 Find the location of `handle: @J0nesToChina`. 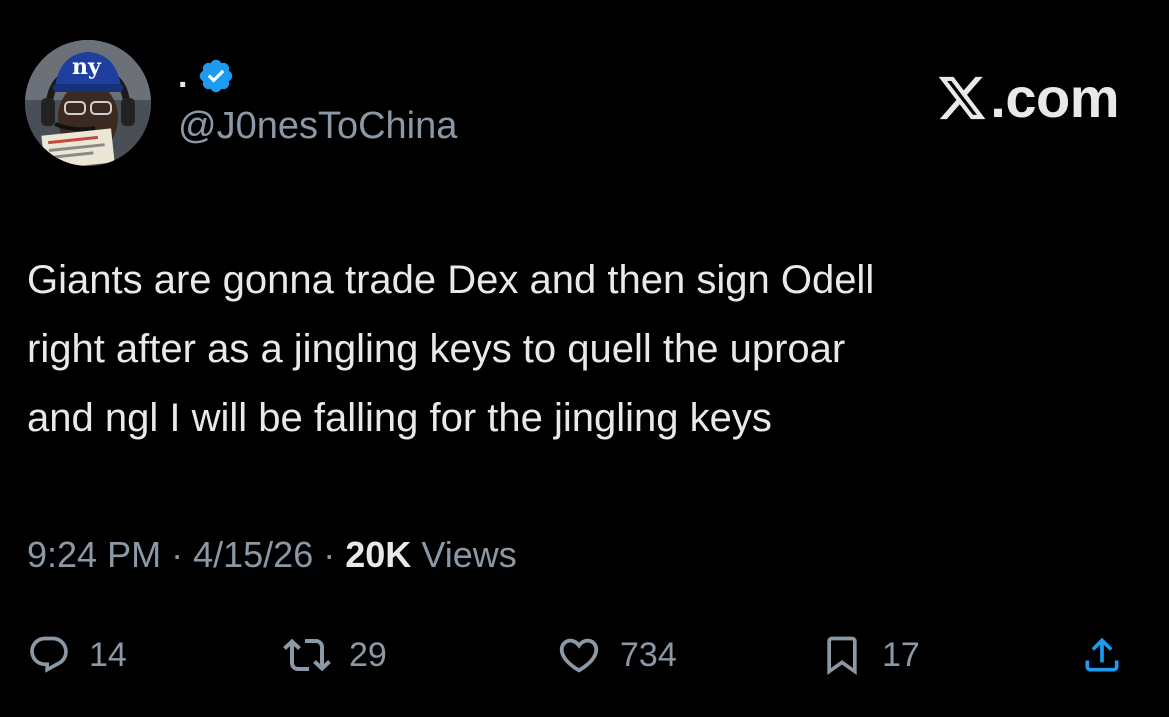

handle: @J0nesToChina is located at coordinates (317, 126).